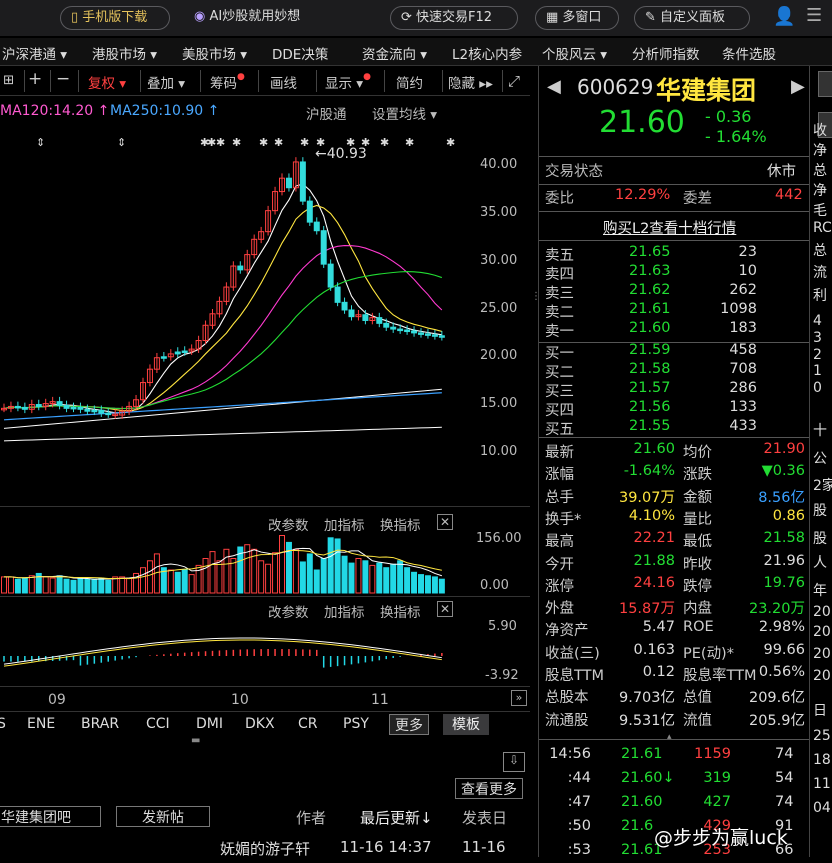 The height and width of the screenshot is (863, 832). What do you see at coordinates (409, 82) in the screenshot?
I see `jianyue-button: 简约` at bounding box center [409, 82].